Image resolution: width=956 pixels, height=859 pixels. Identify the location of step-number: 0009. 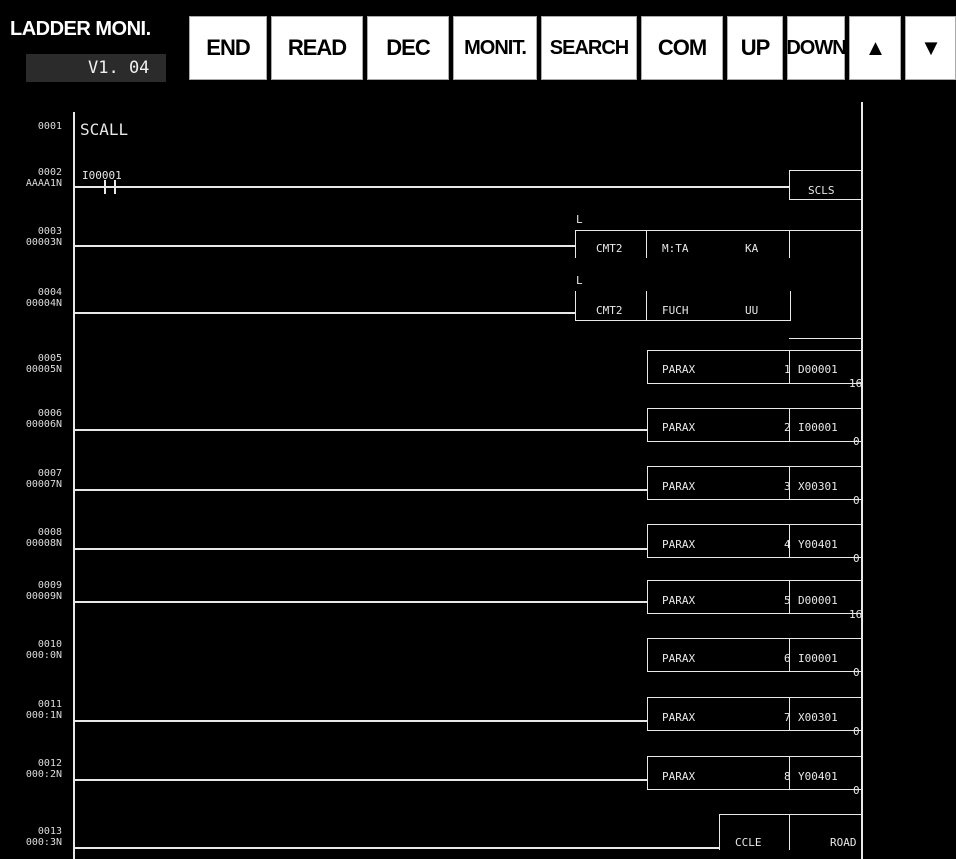
(49, 585).